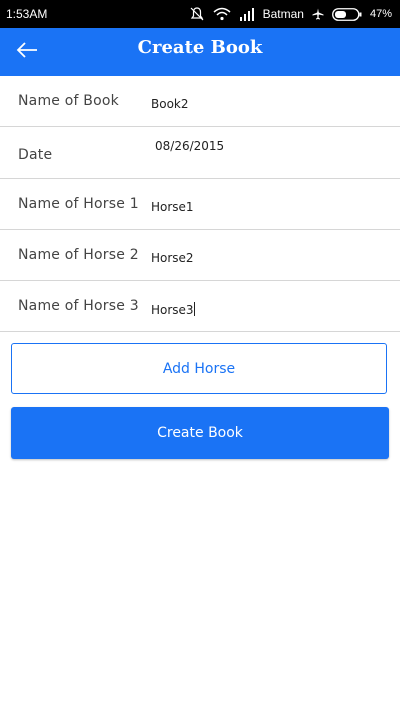 The height and width of the screenshot is (711, 400). Describe the element at coordinates (199, 368) in the screenshot. I see `add-horse-button: Add Horse` at that location.